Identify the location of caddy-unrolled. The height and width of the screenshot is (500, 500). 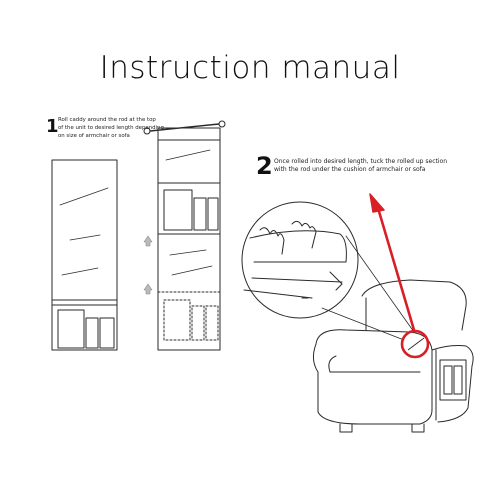
(84, 255).